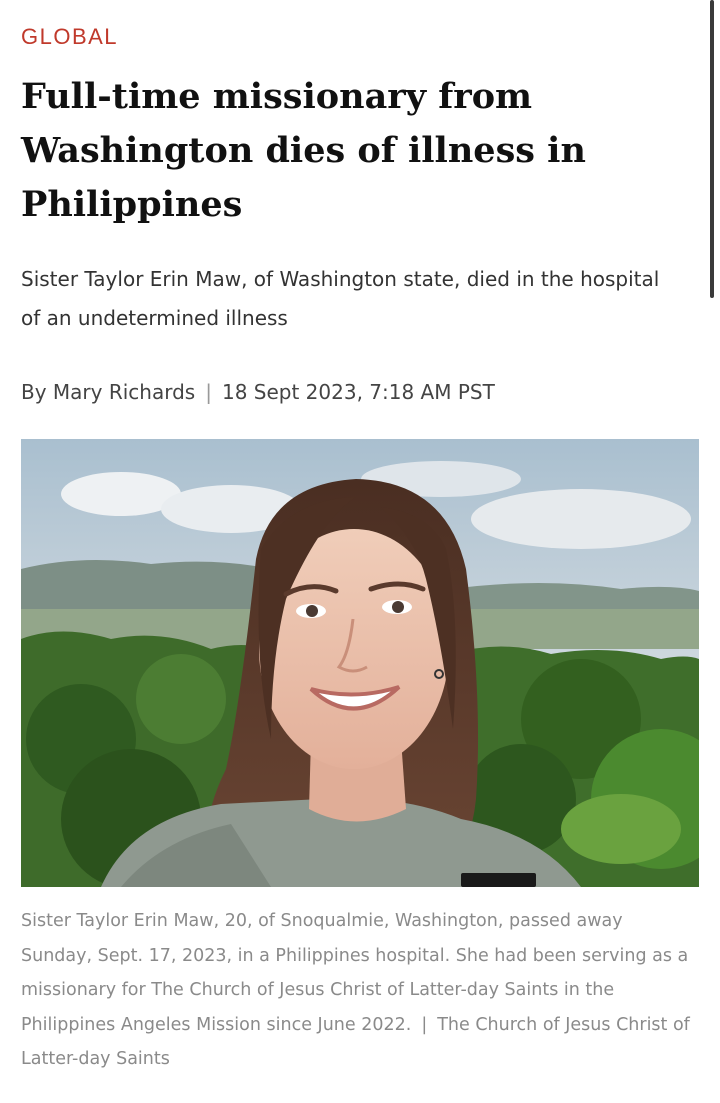  Describe the element at coordinates (712, 149) in the screenshot. I see `scrollbar` at that location.